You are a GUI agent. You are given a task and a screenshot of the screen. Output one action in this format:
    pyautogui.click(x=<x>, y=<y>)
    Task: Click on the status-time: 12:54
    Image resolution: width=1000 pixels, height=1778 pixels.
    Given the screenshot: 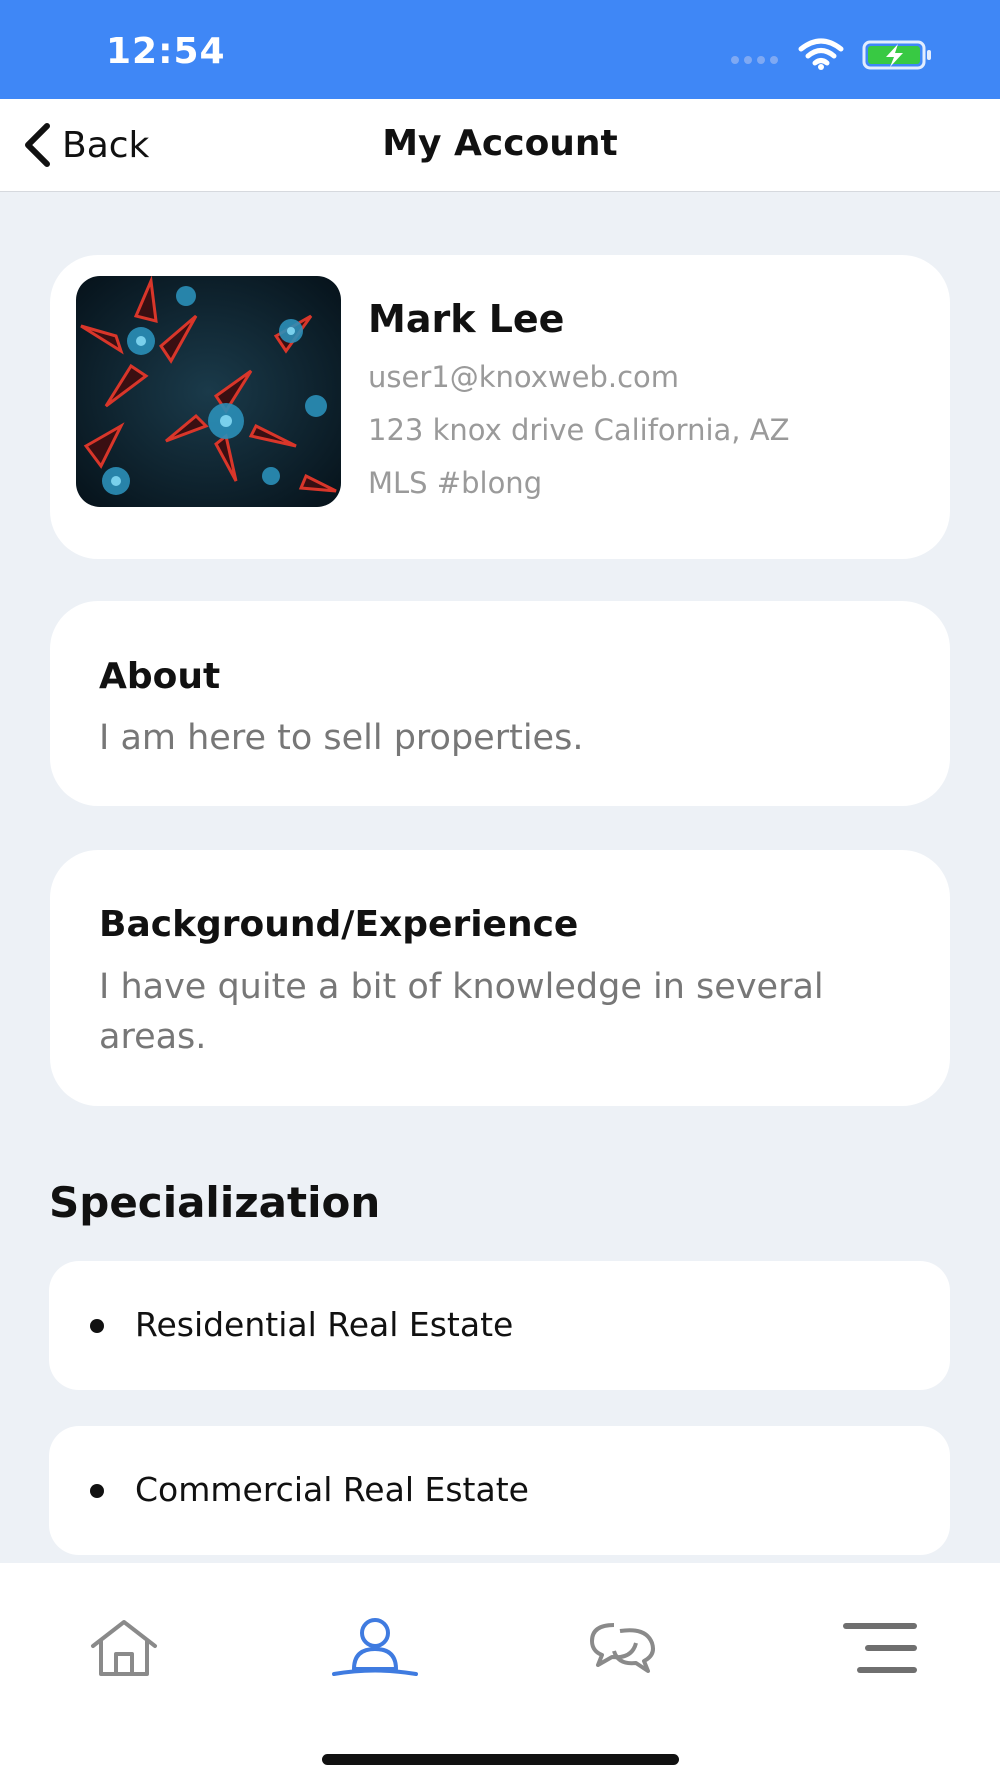 What is the action you would take?
    pyautogui.click(x=166, y=51)
    